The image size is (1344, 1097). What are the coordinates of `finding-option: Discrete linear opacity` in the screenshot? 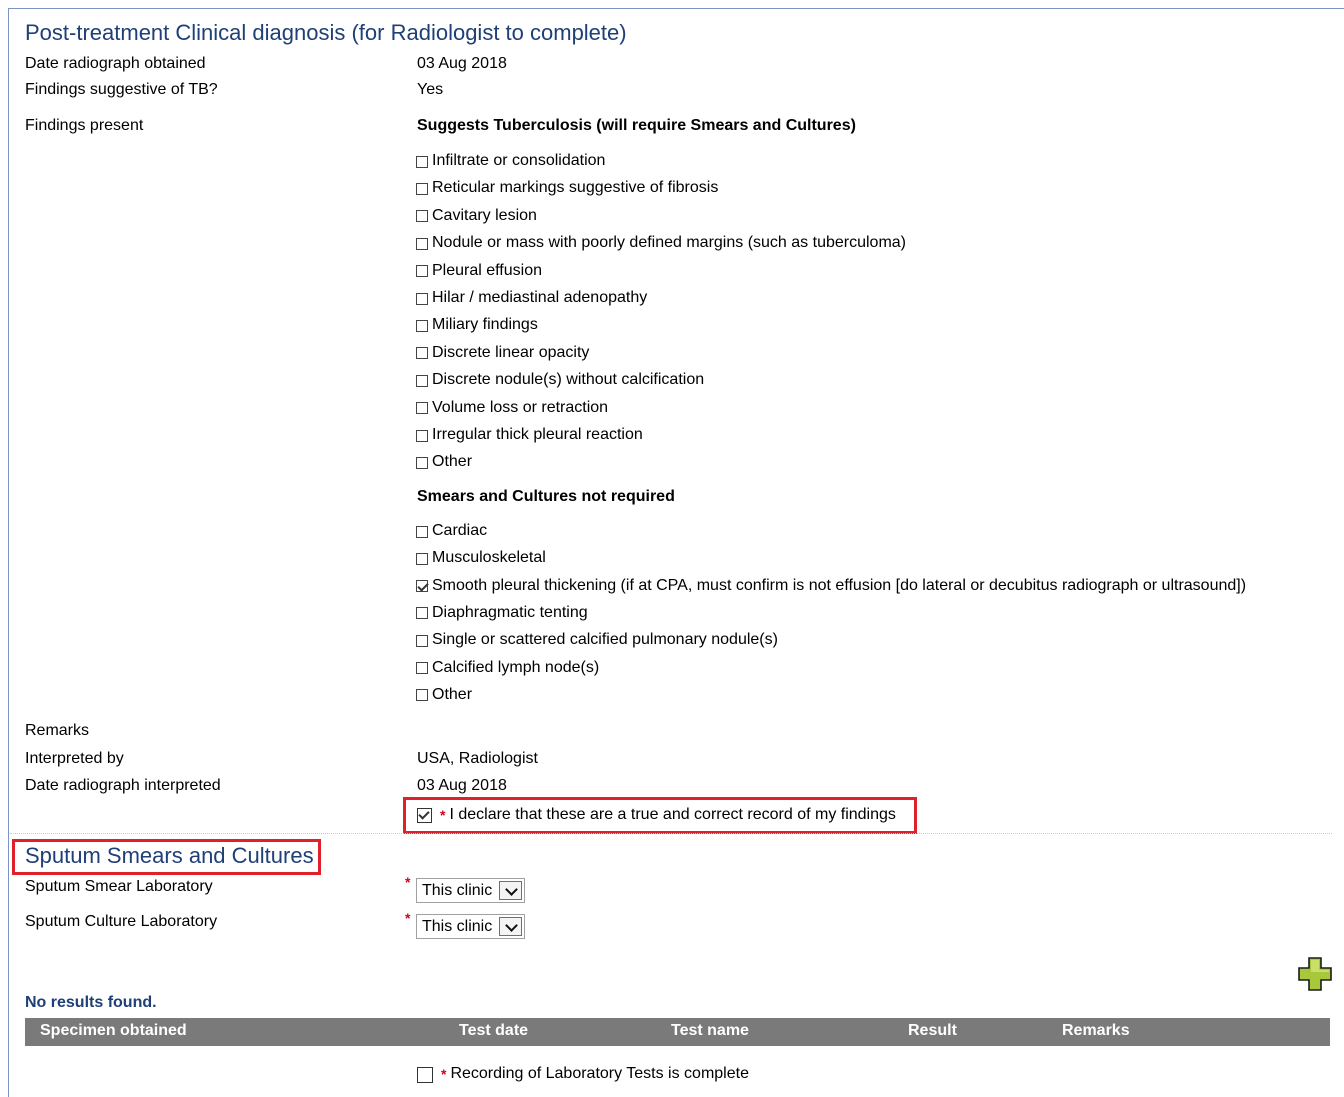 It's located at (502, 353).